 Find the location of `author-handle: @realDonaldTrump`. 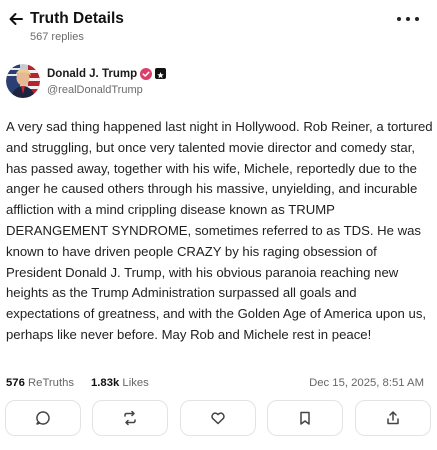

author-handle: @realDonaldTrump is located at coordinates (95, 90).